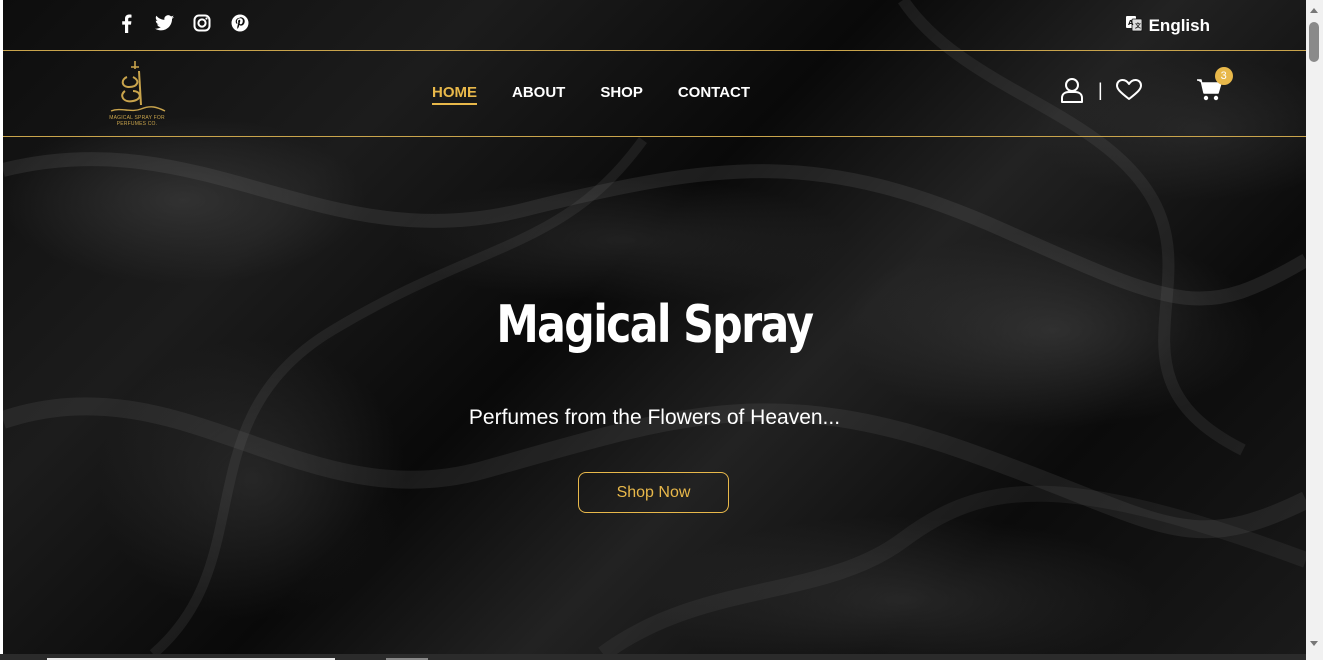 This screenshot has width=1323, height=660. I want to click on primary-nav: HOME ABOUT SHOP CONTACT, so click(591, 94).